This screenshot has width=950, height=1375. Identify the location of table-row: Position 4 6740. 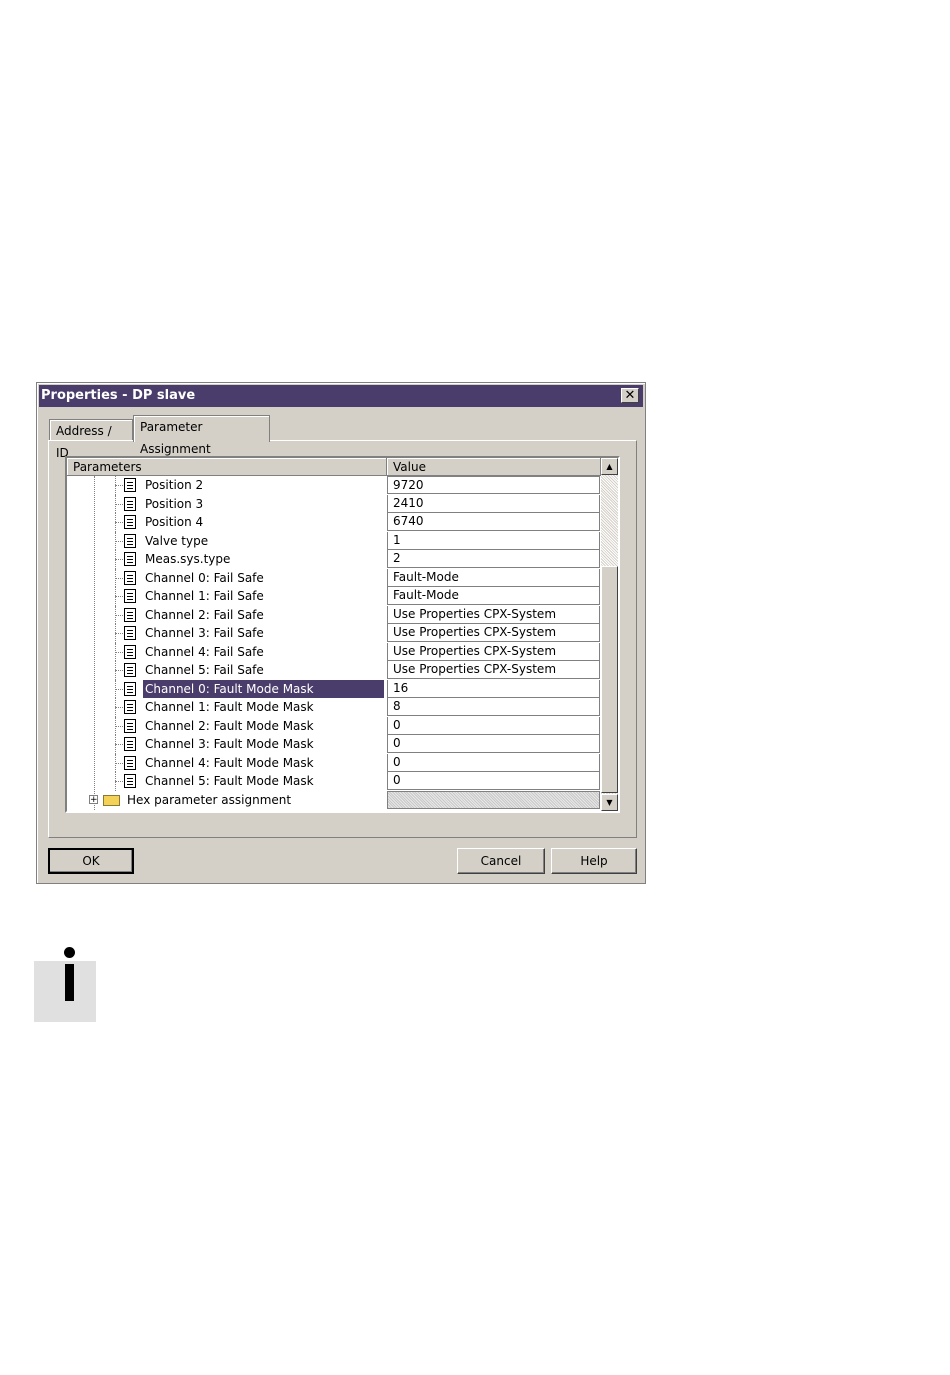
(334, 522).